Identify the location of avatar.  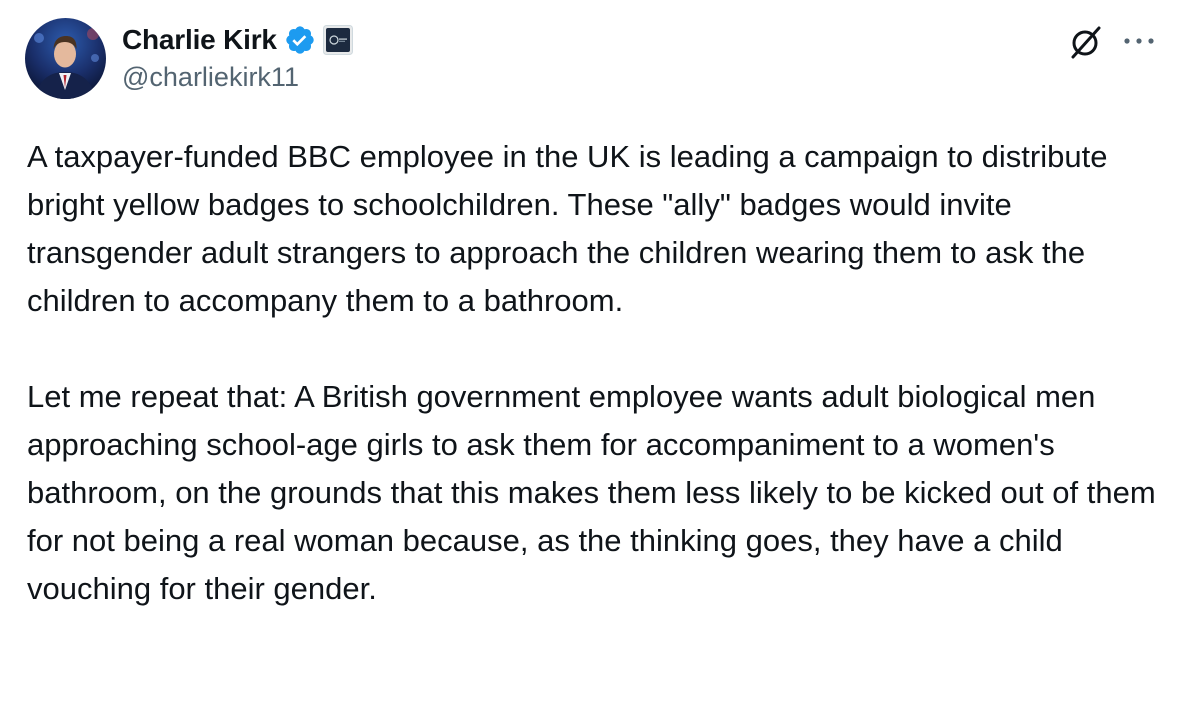
(65, 58).